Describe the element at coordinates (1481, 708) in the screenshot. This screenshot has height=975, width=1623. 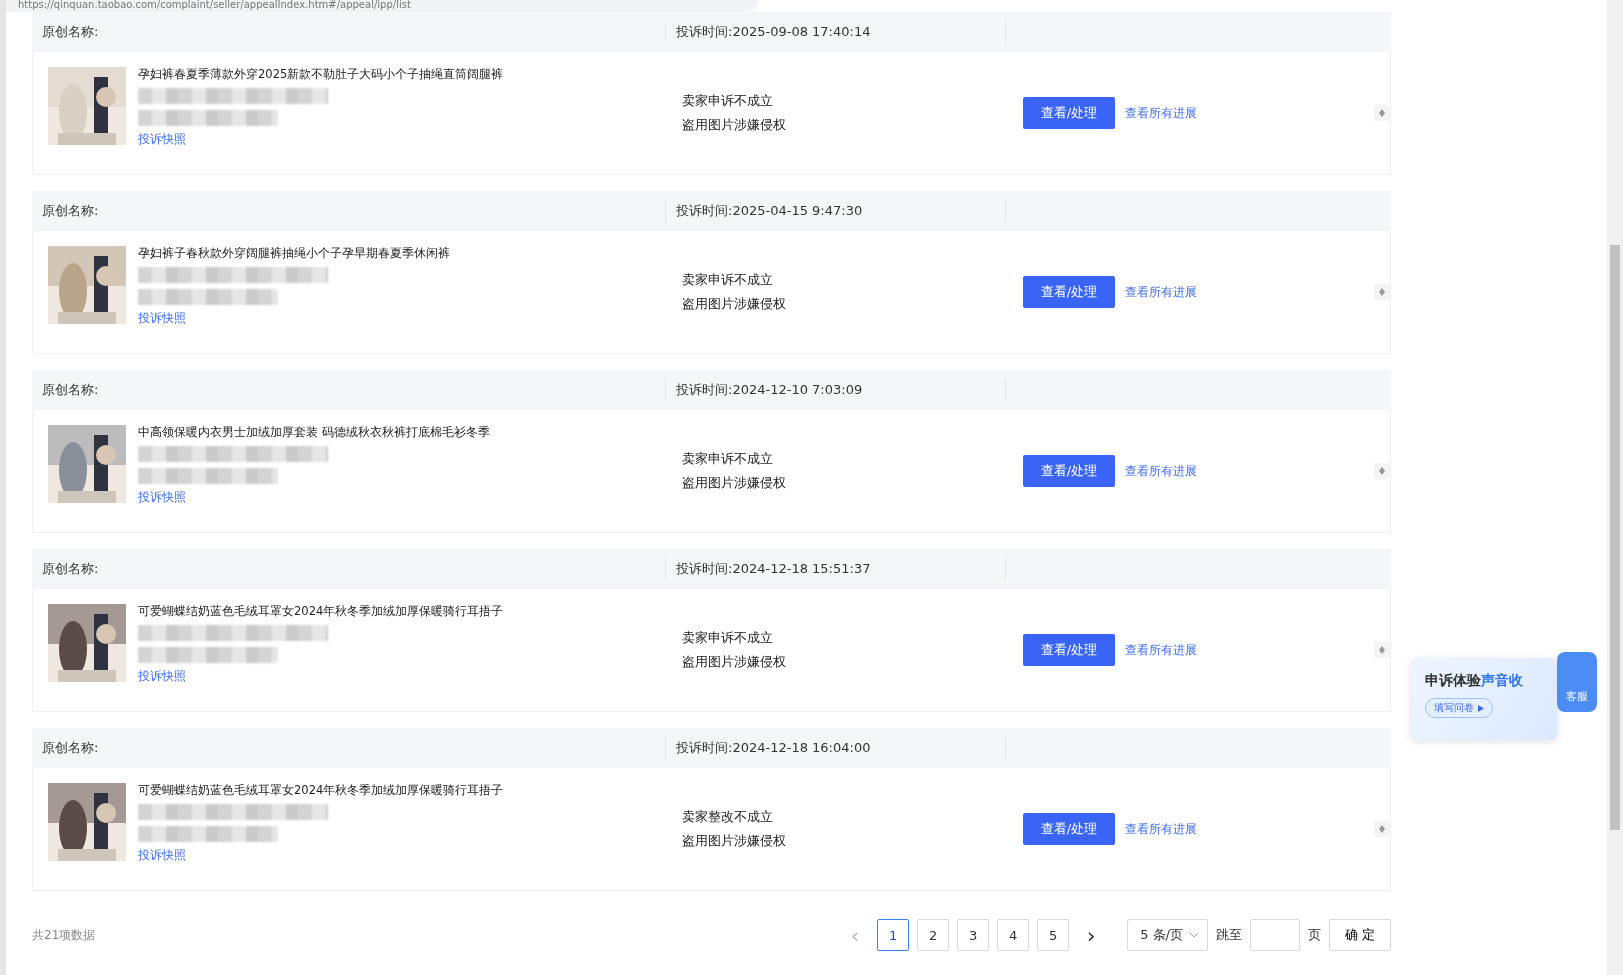
I see `play-icon` at that location.